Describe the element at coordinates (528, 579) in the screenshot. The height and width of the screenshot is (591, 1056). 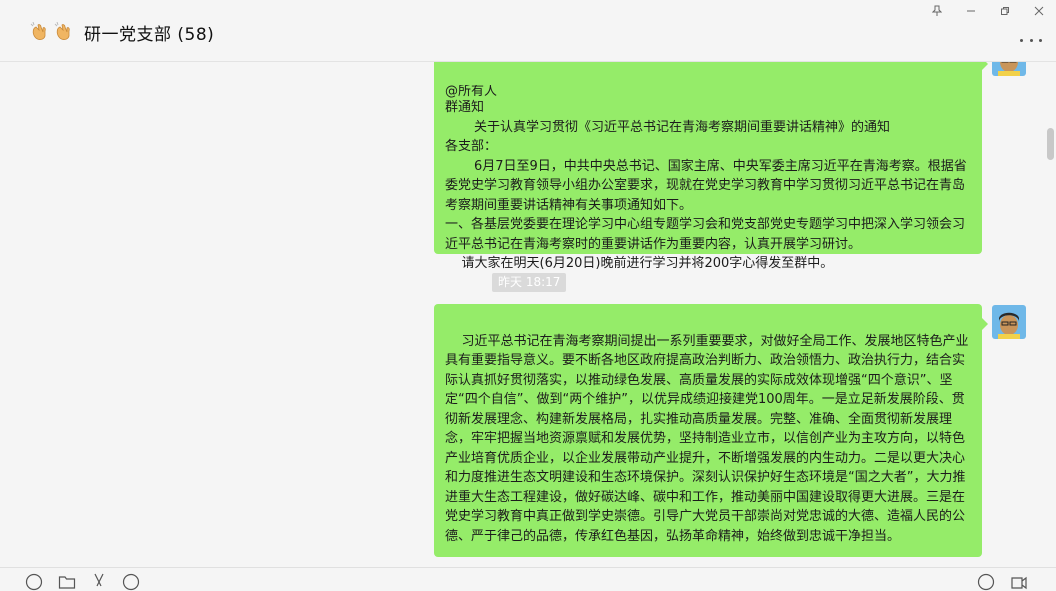
I see `input-toolbar` at that location.